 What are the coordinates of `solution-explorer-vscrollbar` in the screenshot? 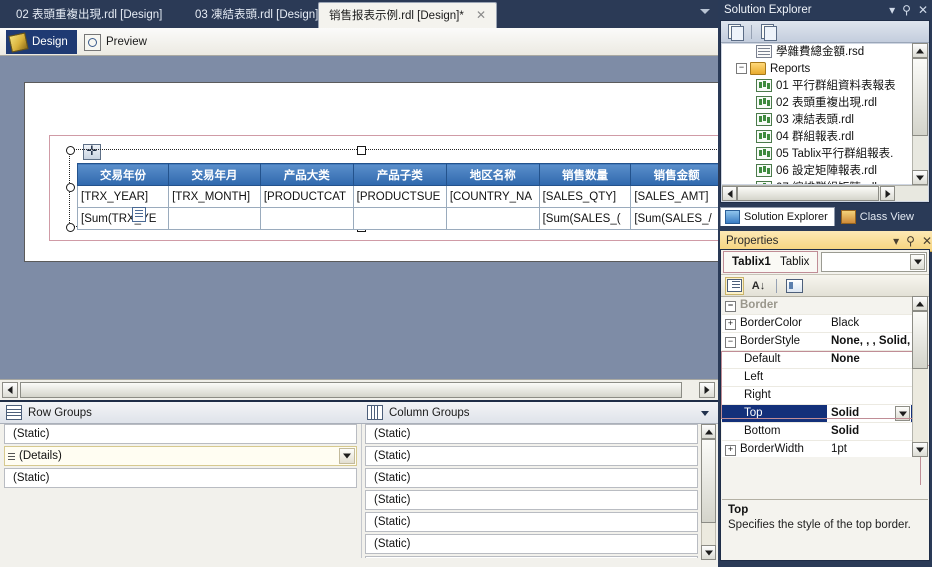 It's located at (920, 114).